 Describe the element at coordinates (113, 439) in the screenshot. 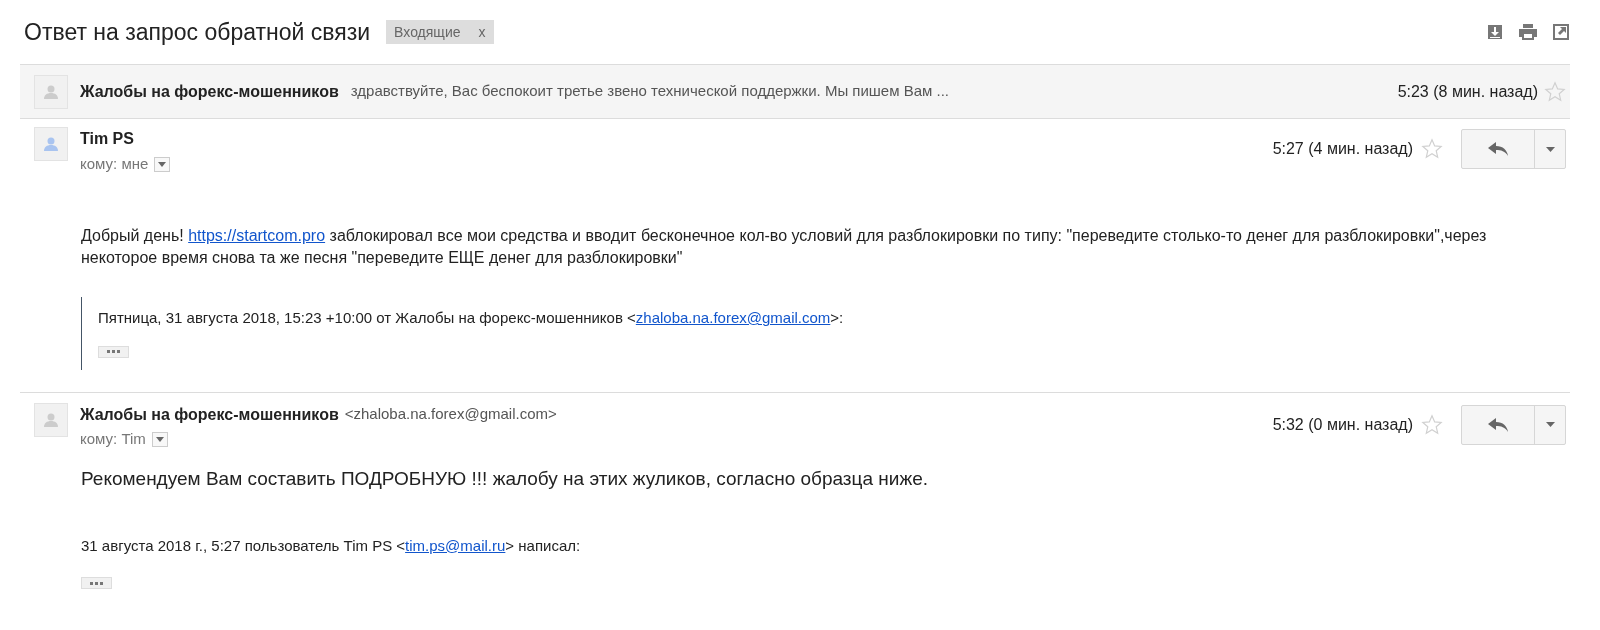

I see `recipient-text: кому: Tim` at that location.